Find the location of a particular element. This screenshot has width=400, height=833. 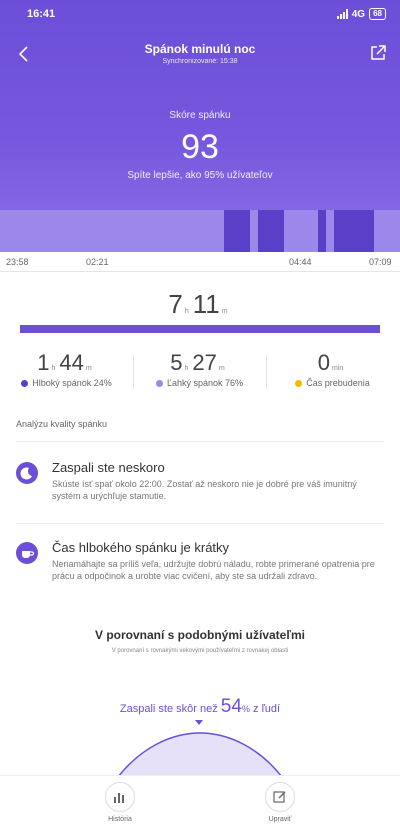

sleep-score-label: Skóre spánku is located at coordinates (200, 115).